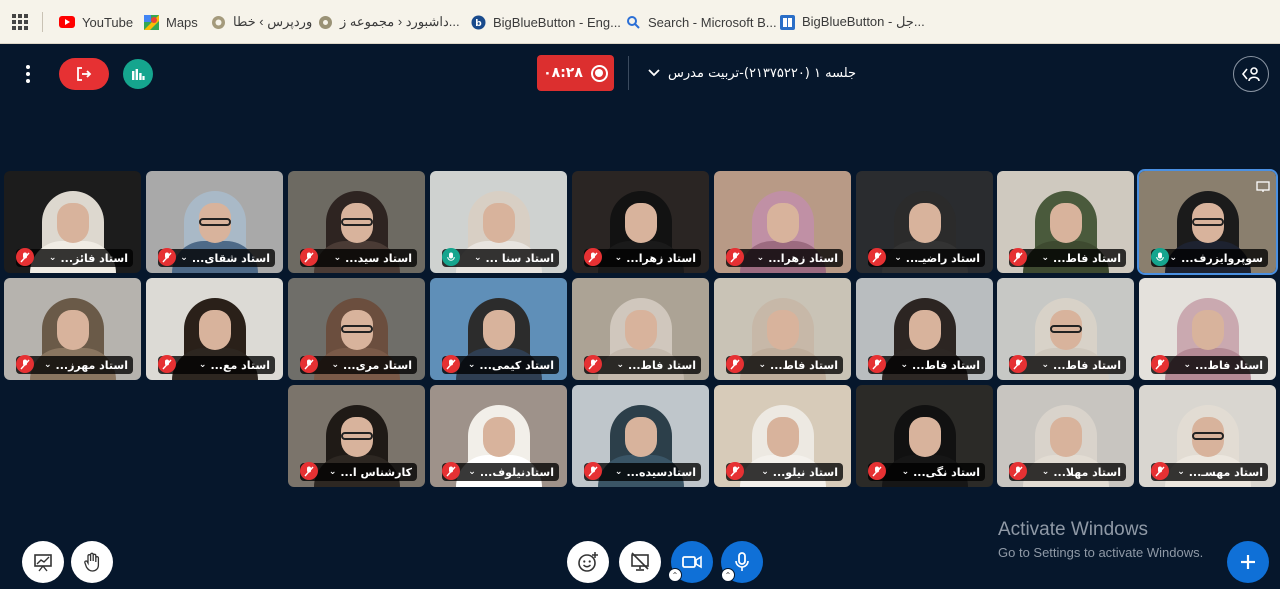  What do you see at coordinates (451, 257) in the screenshot?
I see `microphone-icon` at bounding box center [451, 257].